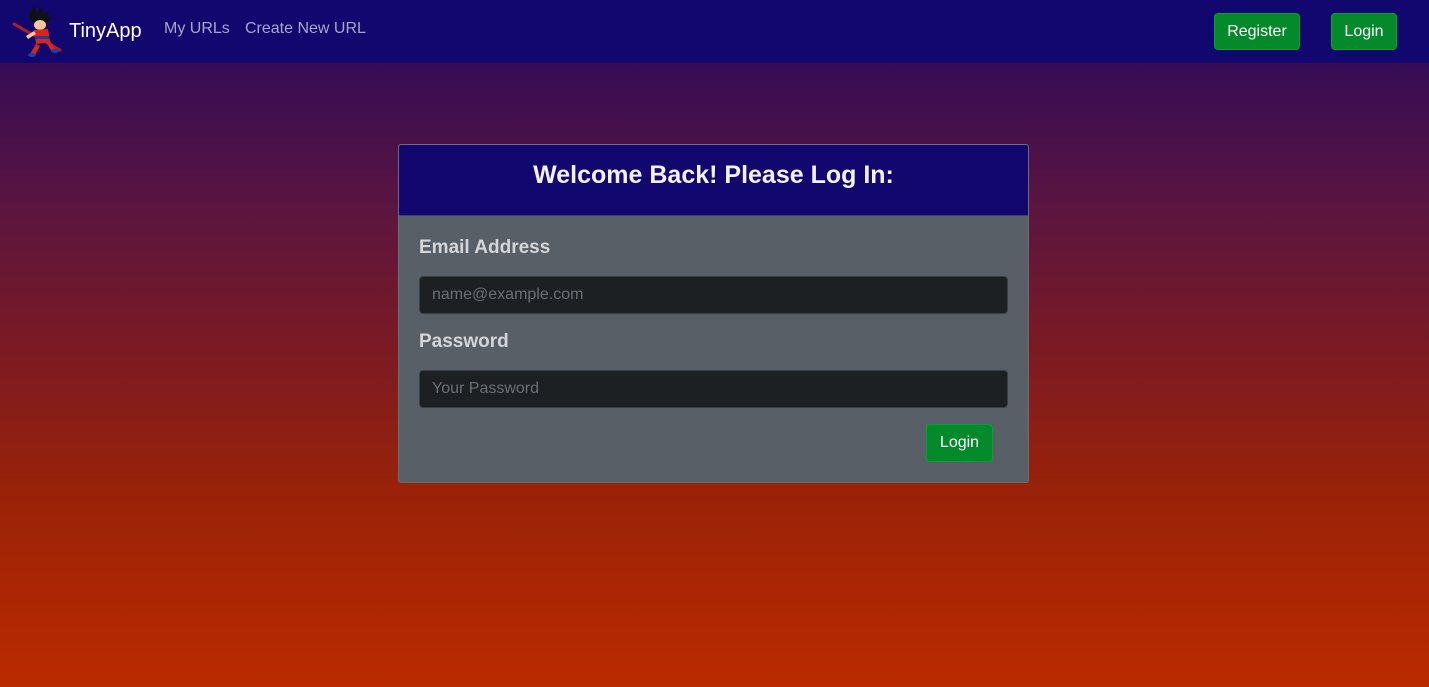 Image resolution: width=1429 pixels, height=687 pixels. What do you see at coordinates (1364, 31) in the screenshot?
I see `nav-login-button: Login` at bounding box center [1364, 31].